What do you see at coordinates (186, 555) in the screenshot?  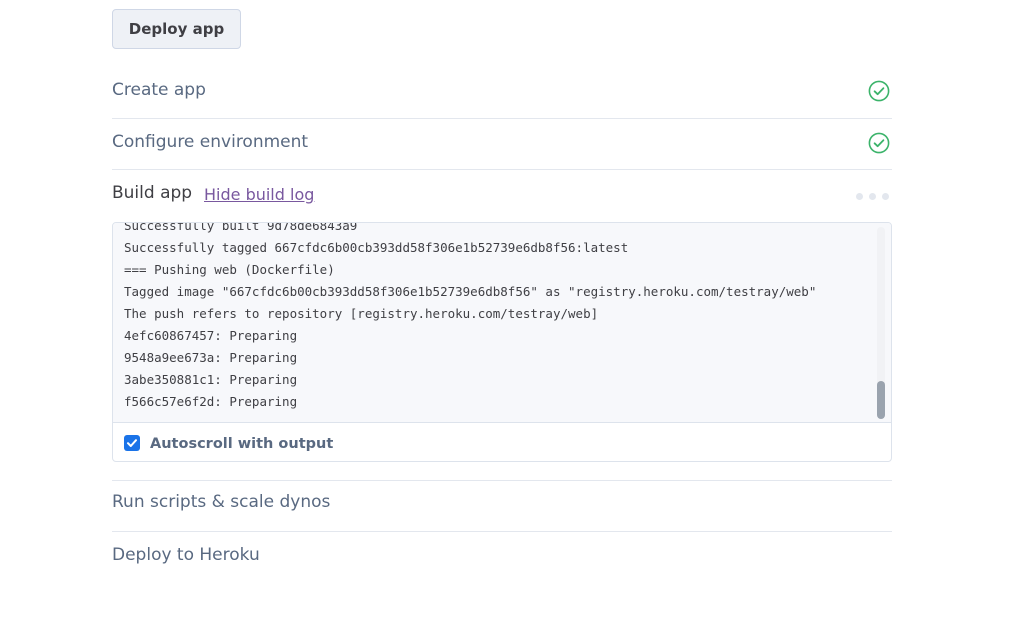 I see `step-label: Deploy to Heroku` at bounding box center [186, 555].